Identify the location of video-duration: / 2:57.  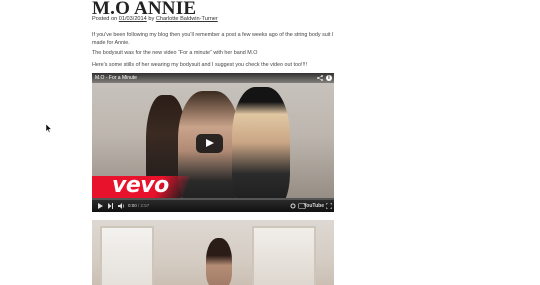
(144, 205).